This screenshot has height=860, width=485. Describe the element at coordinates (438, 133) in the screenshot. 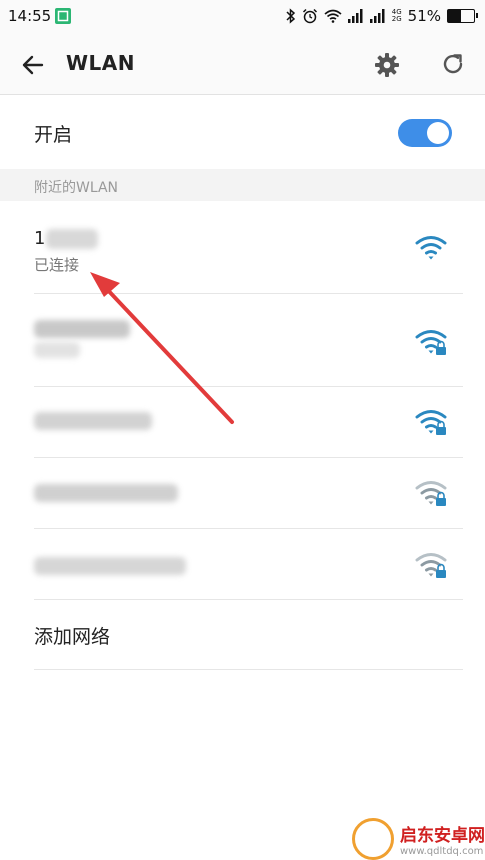

I see `switch-knob` at that location.